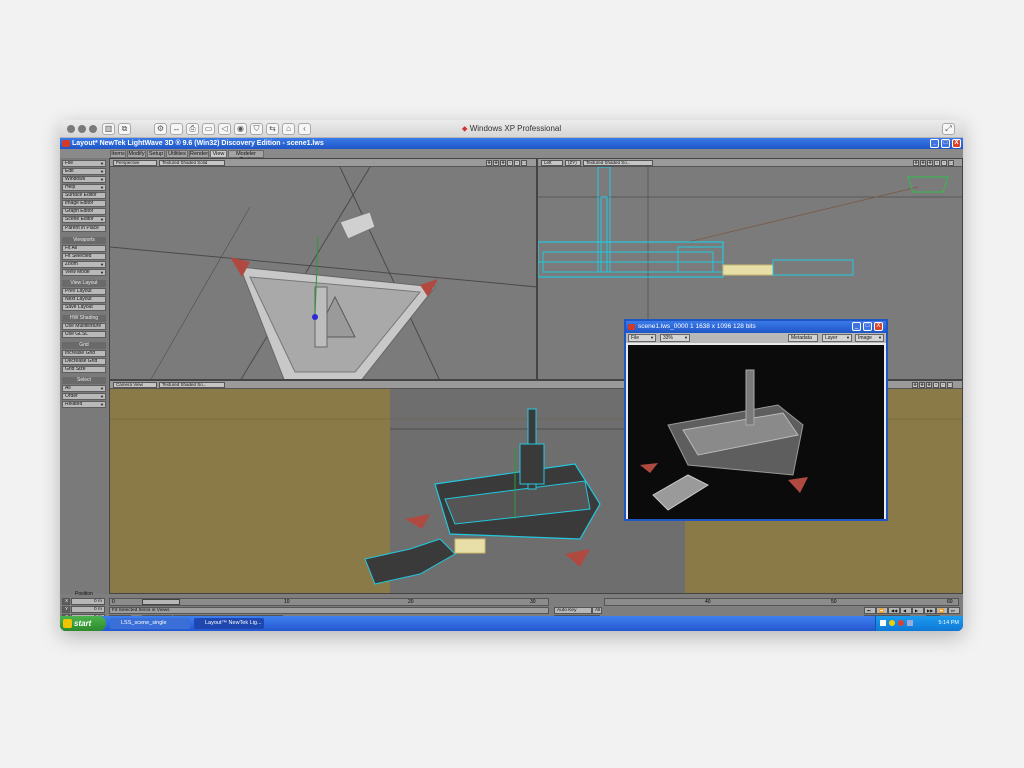  What do you see at coordinates (118, 154) in the screenshot?
I see `tab-items: Items` at bounding box center [118, 154].